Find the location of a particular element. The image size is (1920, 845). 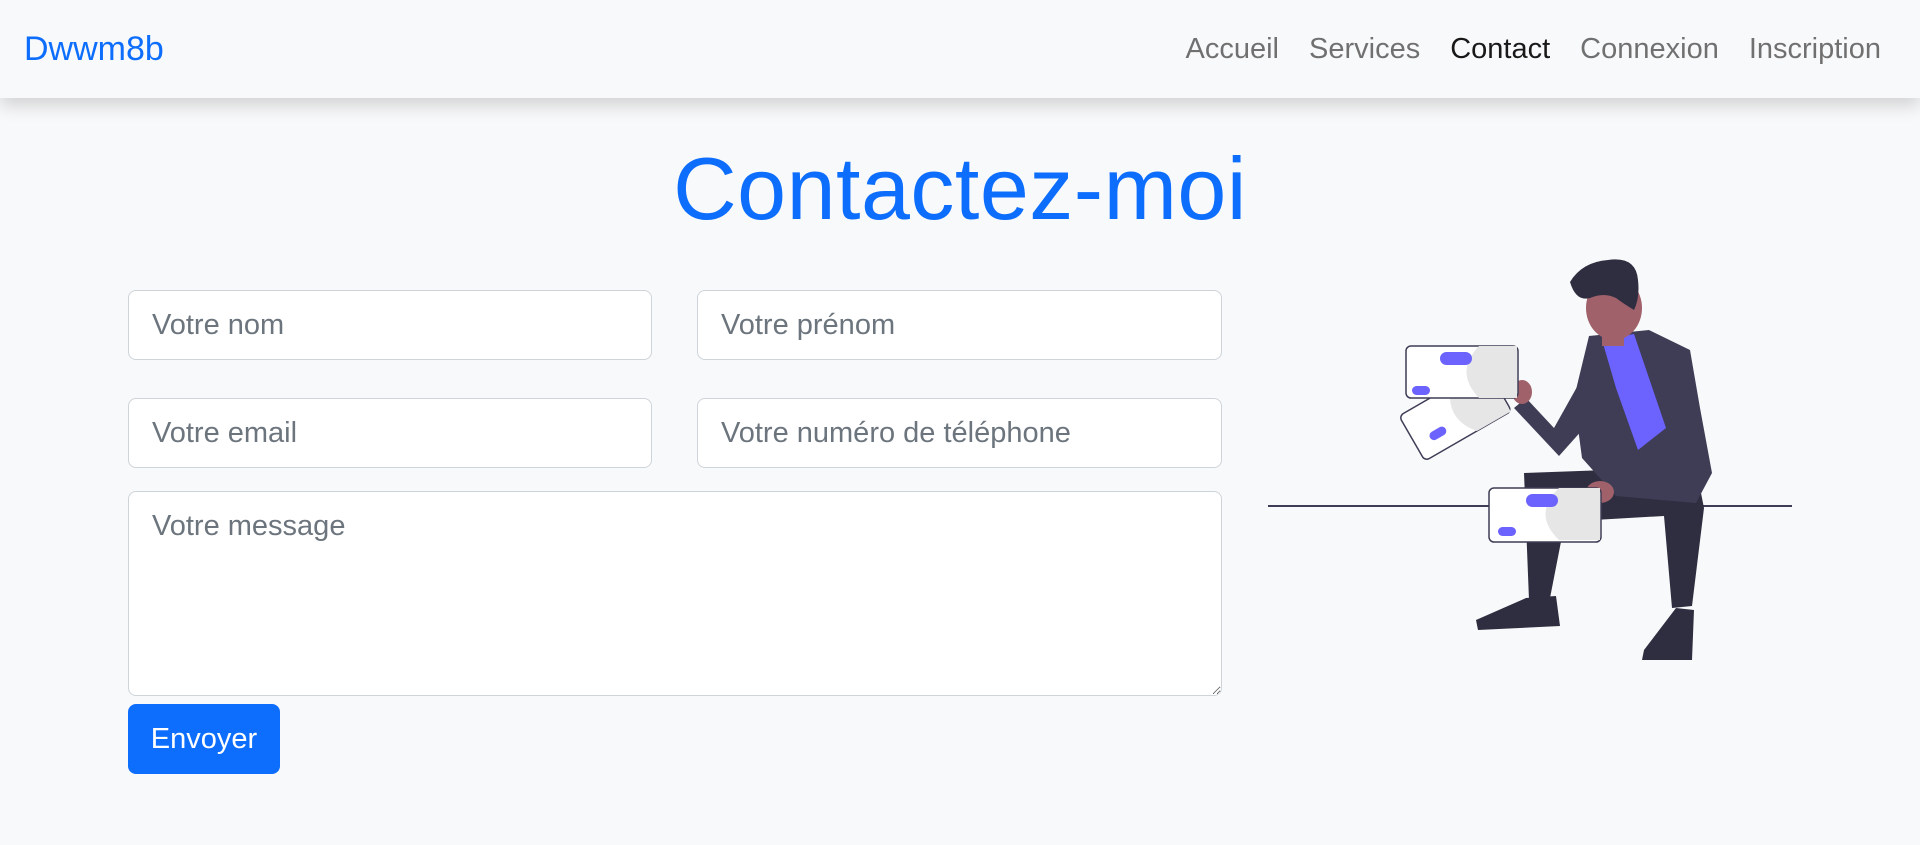

brand-link: Dwwm8b is located at coordinates (94, 49).